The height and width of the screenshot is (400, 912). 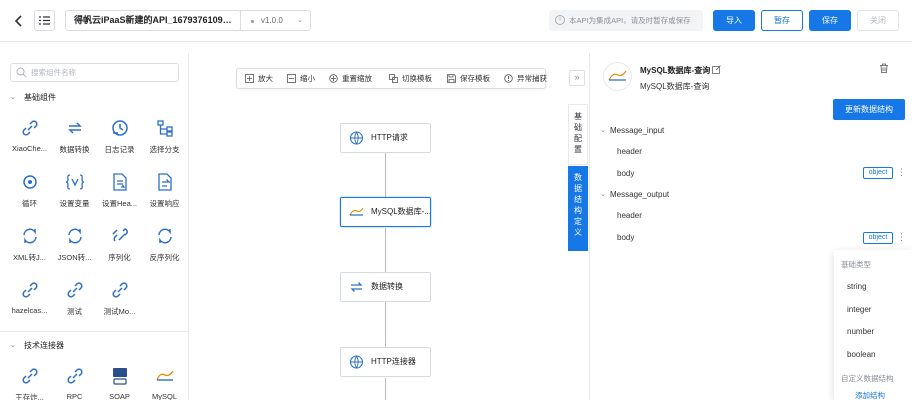 I want to click on component-item: 数据转换, so click(x=74, y=143).